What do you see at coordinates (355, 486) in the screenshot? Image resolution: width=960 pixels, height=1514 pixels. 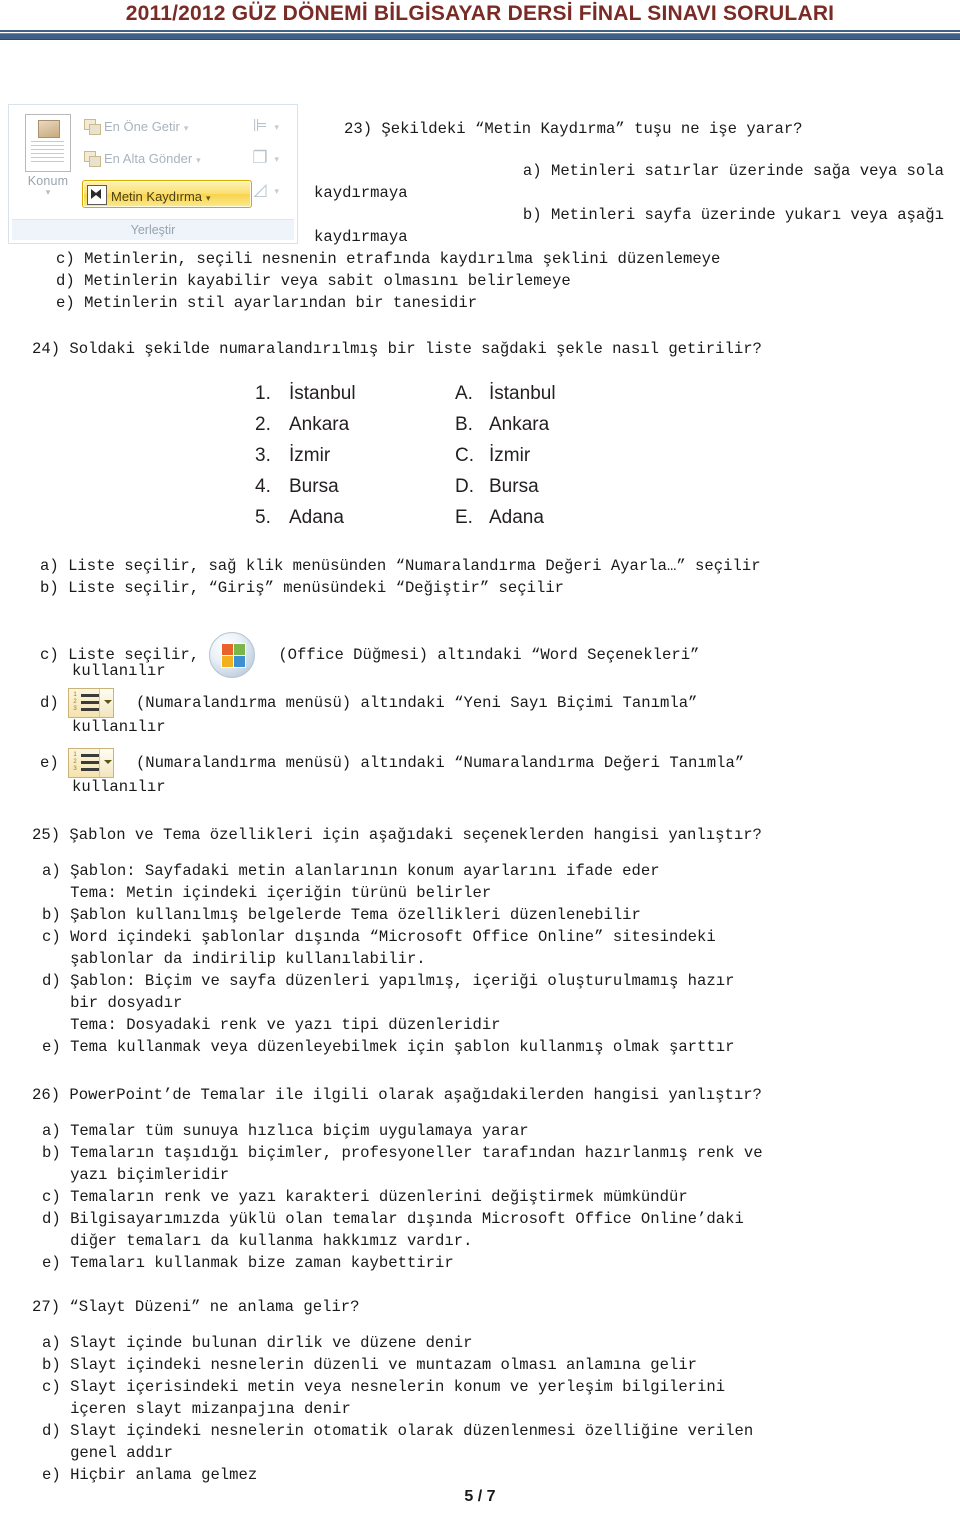 I see `list-item: 4. Bursa` at bounding box center [355, 486].